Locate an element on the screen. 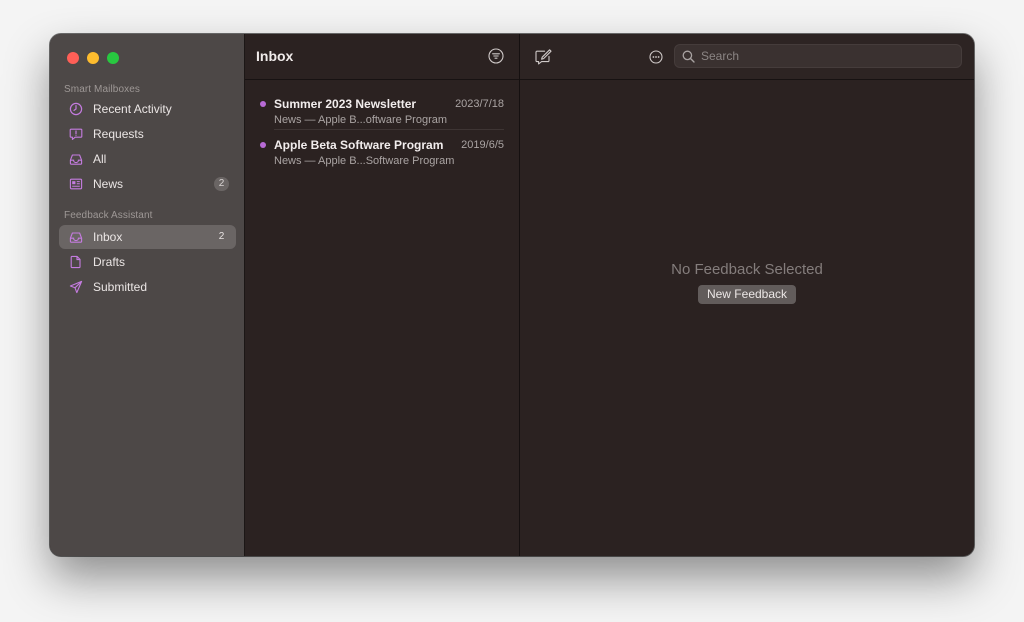  message-subject: Apple Beta Software Program is located at coordinates (359, 145).